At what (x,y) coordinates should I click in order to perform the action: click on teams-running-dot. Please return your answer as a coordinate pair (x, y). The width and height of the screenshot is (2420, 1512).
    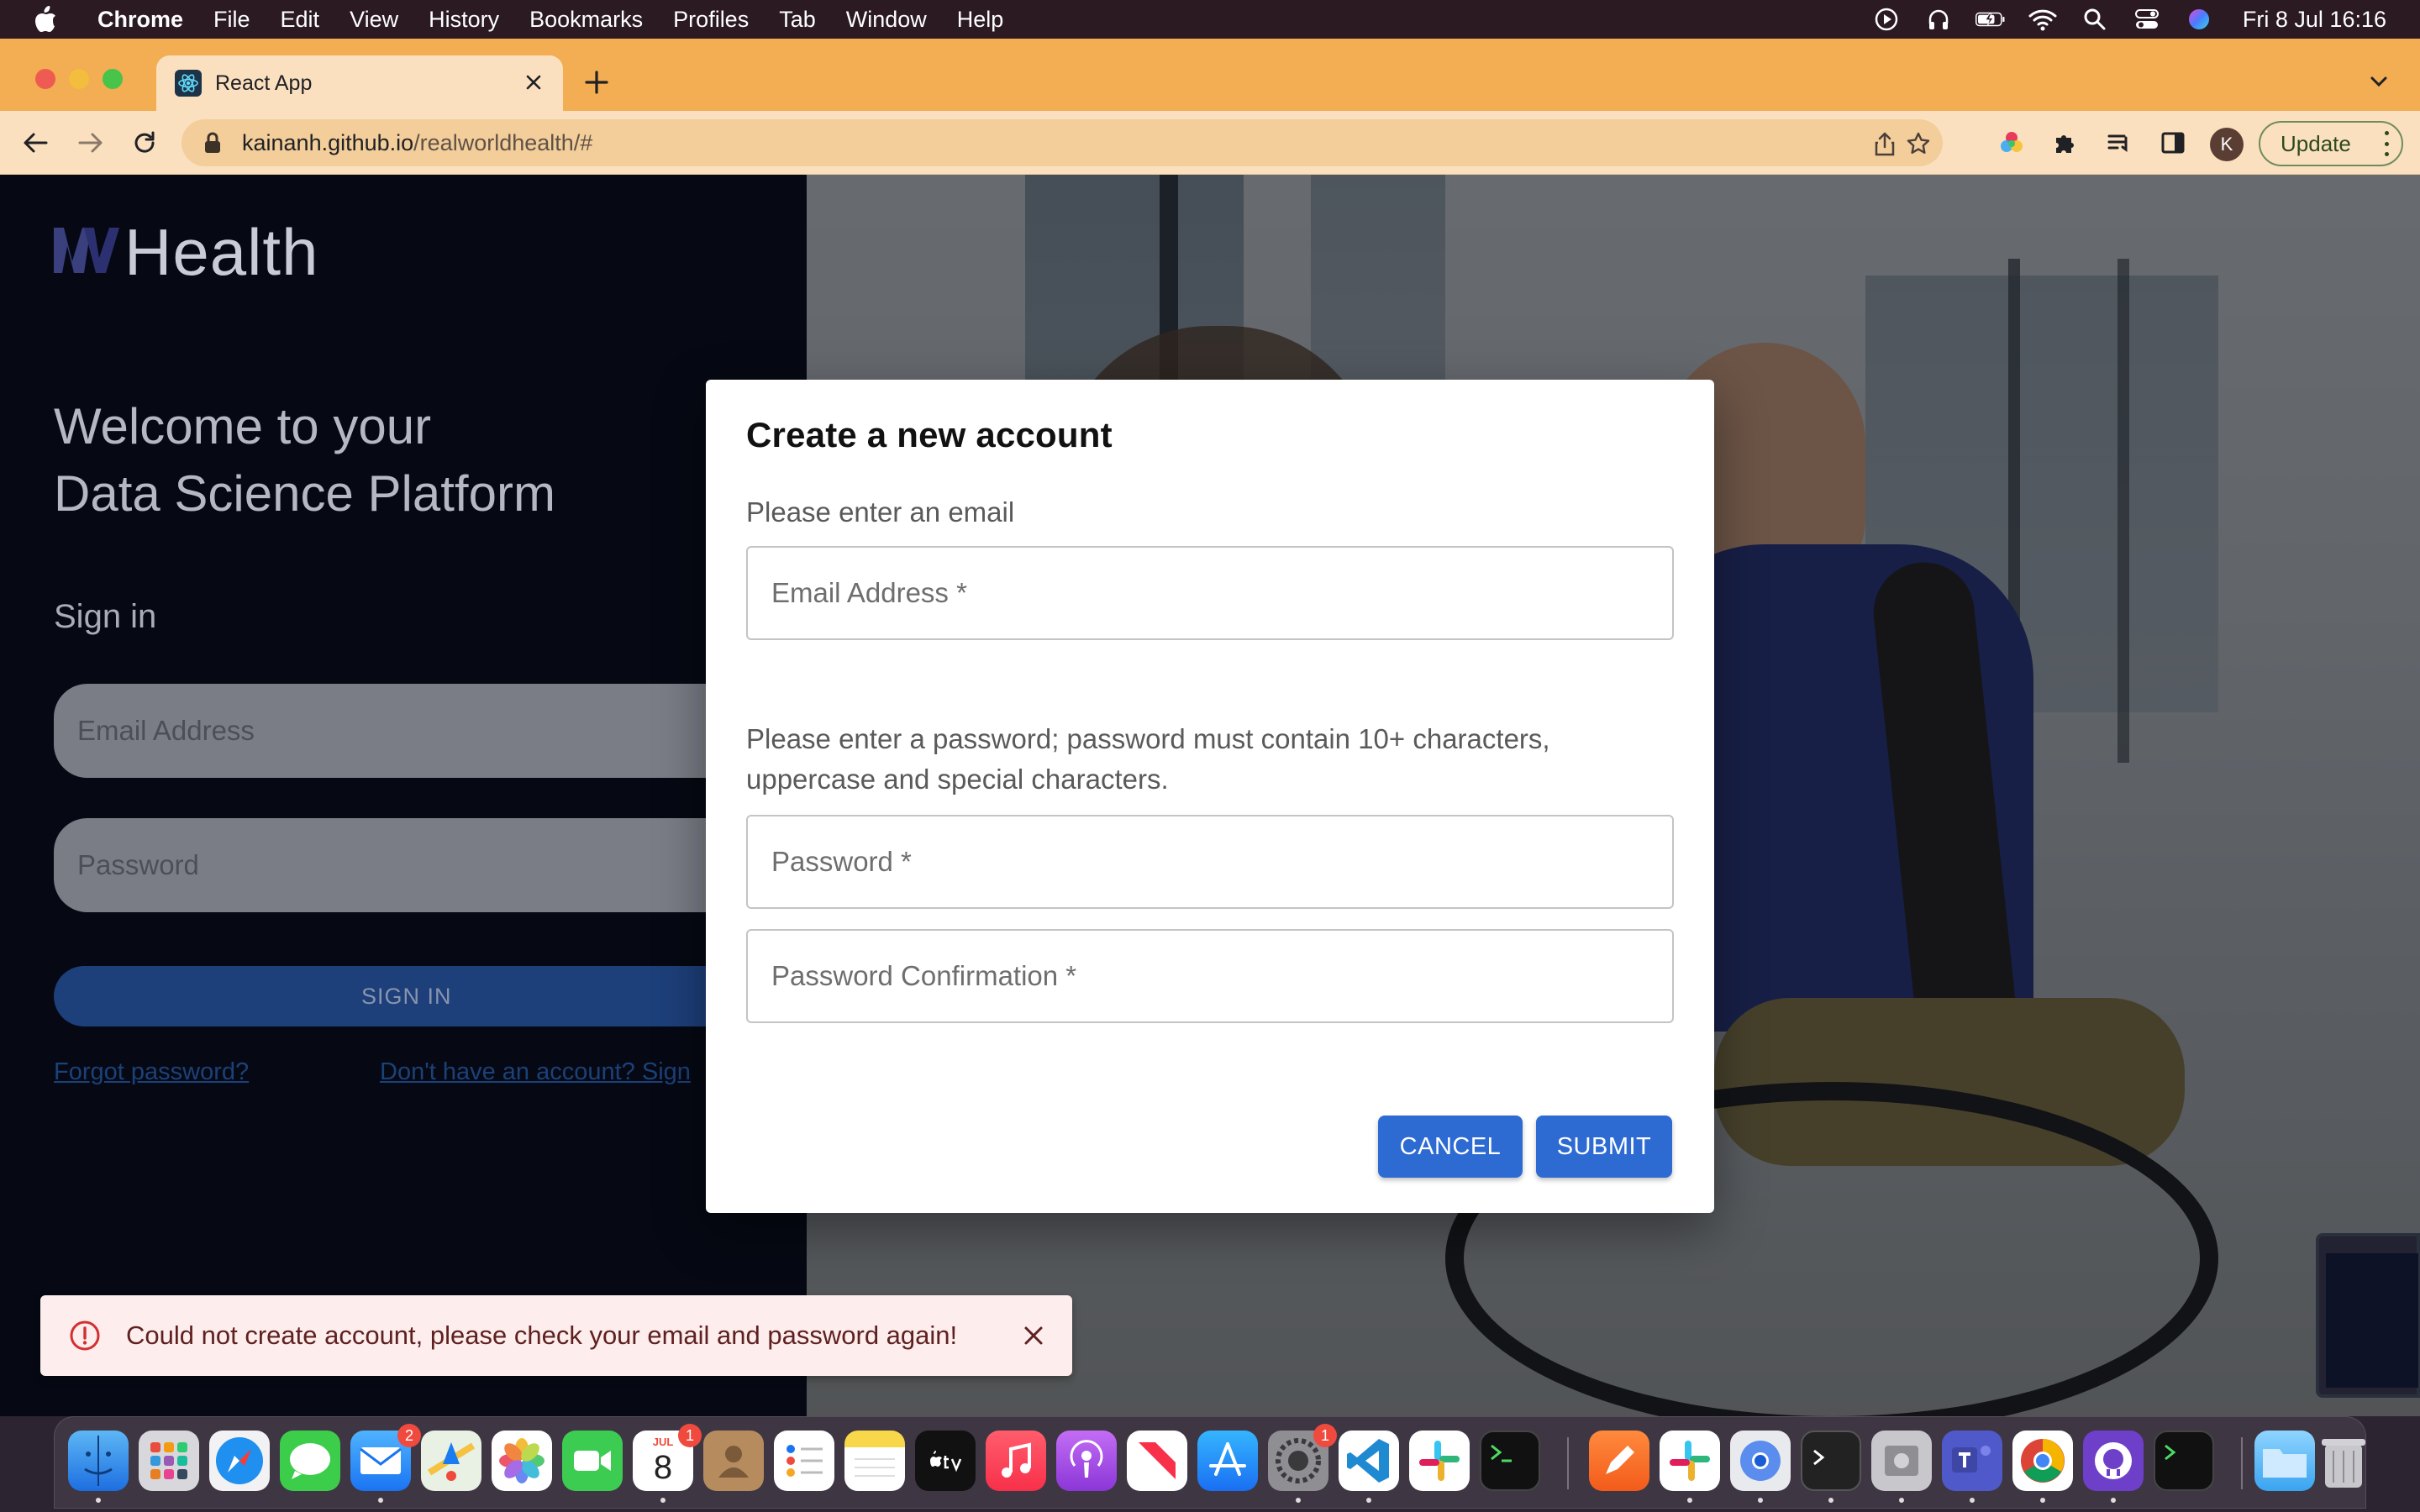
    Looking at the image, I should click on (1973, 1500).